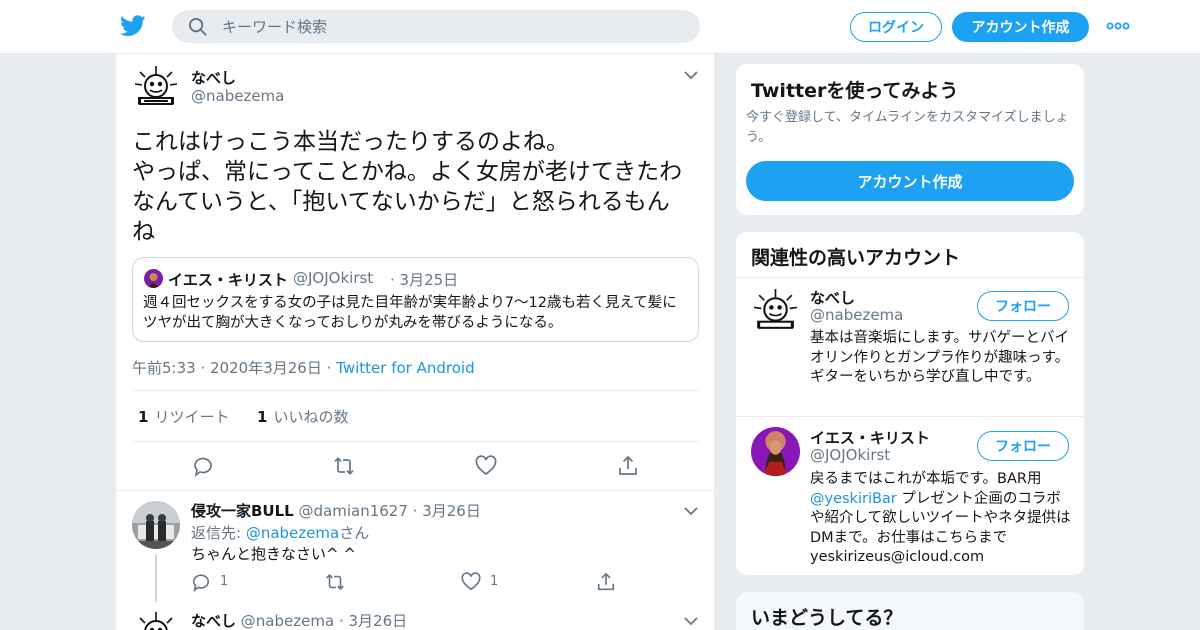 This screenshot has height=630, width=1200. I want to click on signup-card-title: Twitterを使ってみよう, so click(855, 91).